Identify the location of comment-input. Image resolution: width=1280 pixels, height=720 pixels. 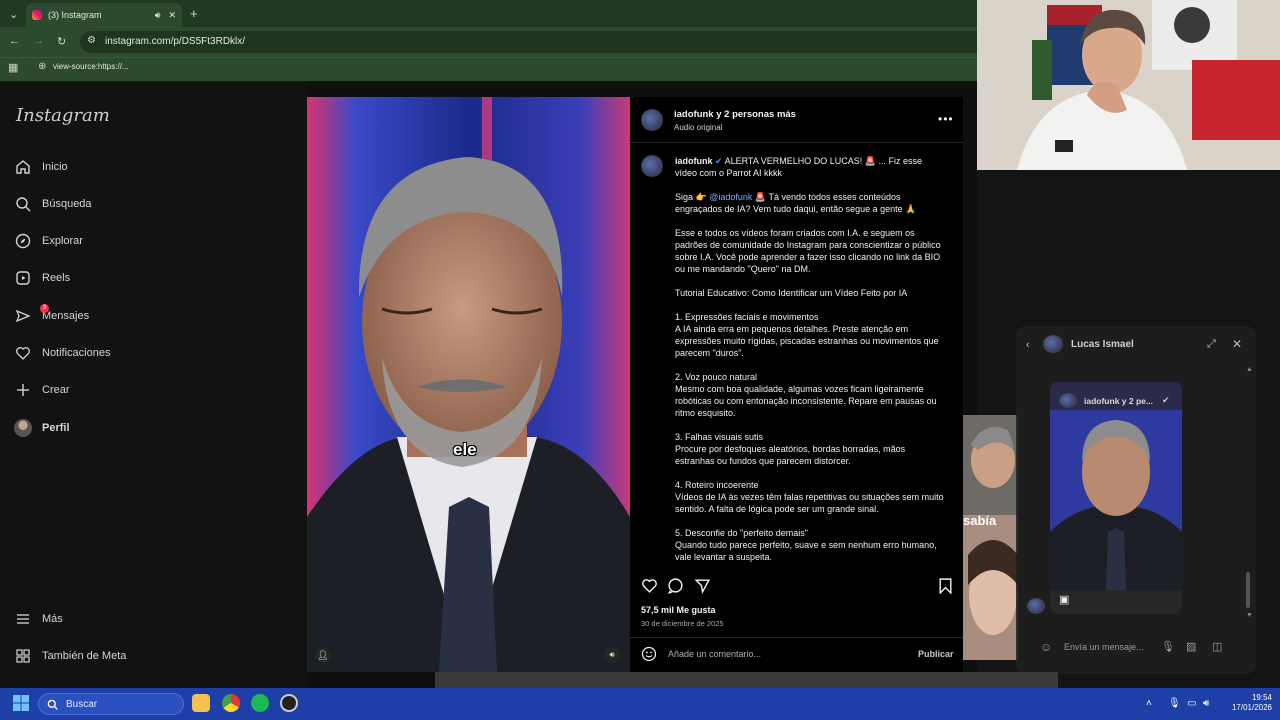
(783, 654).